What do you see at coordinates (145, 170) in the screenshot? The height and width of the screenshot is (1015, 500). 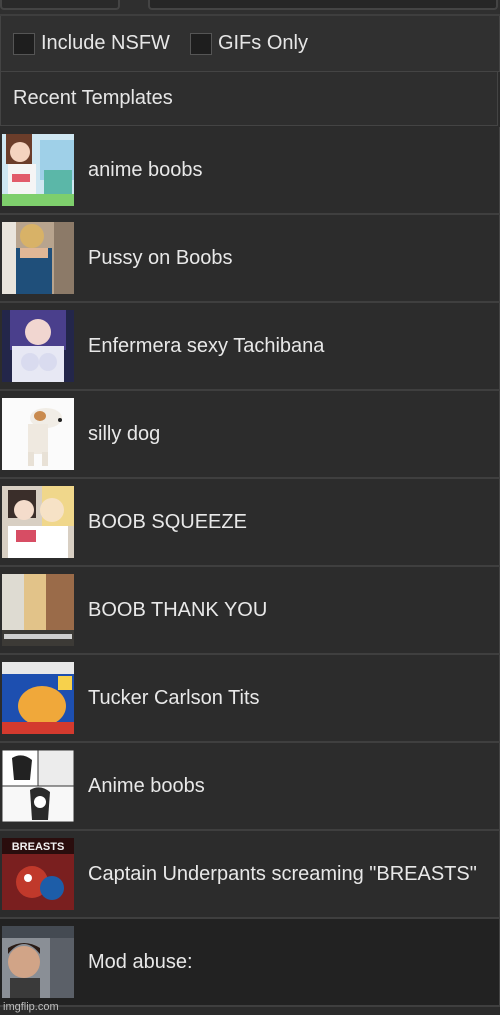 I see `template-name: anime boobs` at bounding box center [145, 170].